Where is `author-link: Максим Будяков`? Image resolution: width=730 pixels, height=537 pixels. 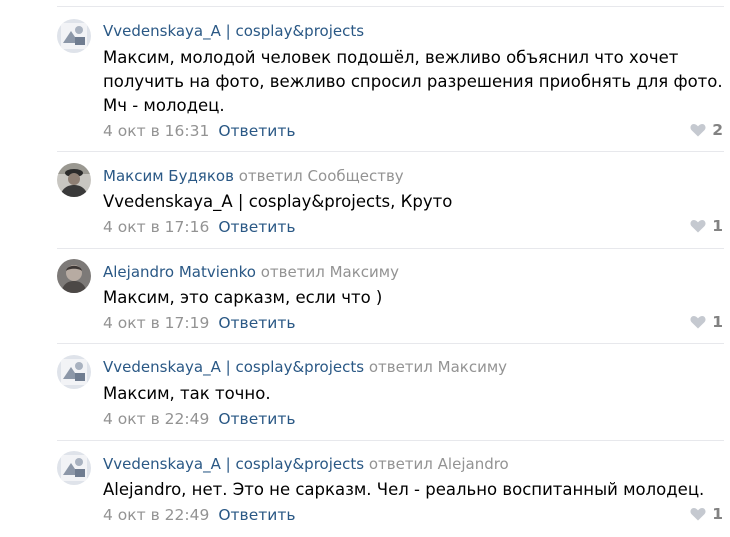
author-link: Максим Будяков is located at coordinates (168, 176).